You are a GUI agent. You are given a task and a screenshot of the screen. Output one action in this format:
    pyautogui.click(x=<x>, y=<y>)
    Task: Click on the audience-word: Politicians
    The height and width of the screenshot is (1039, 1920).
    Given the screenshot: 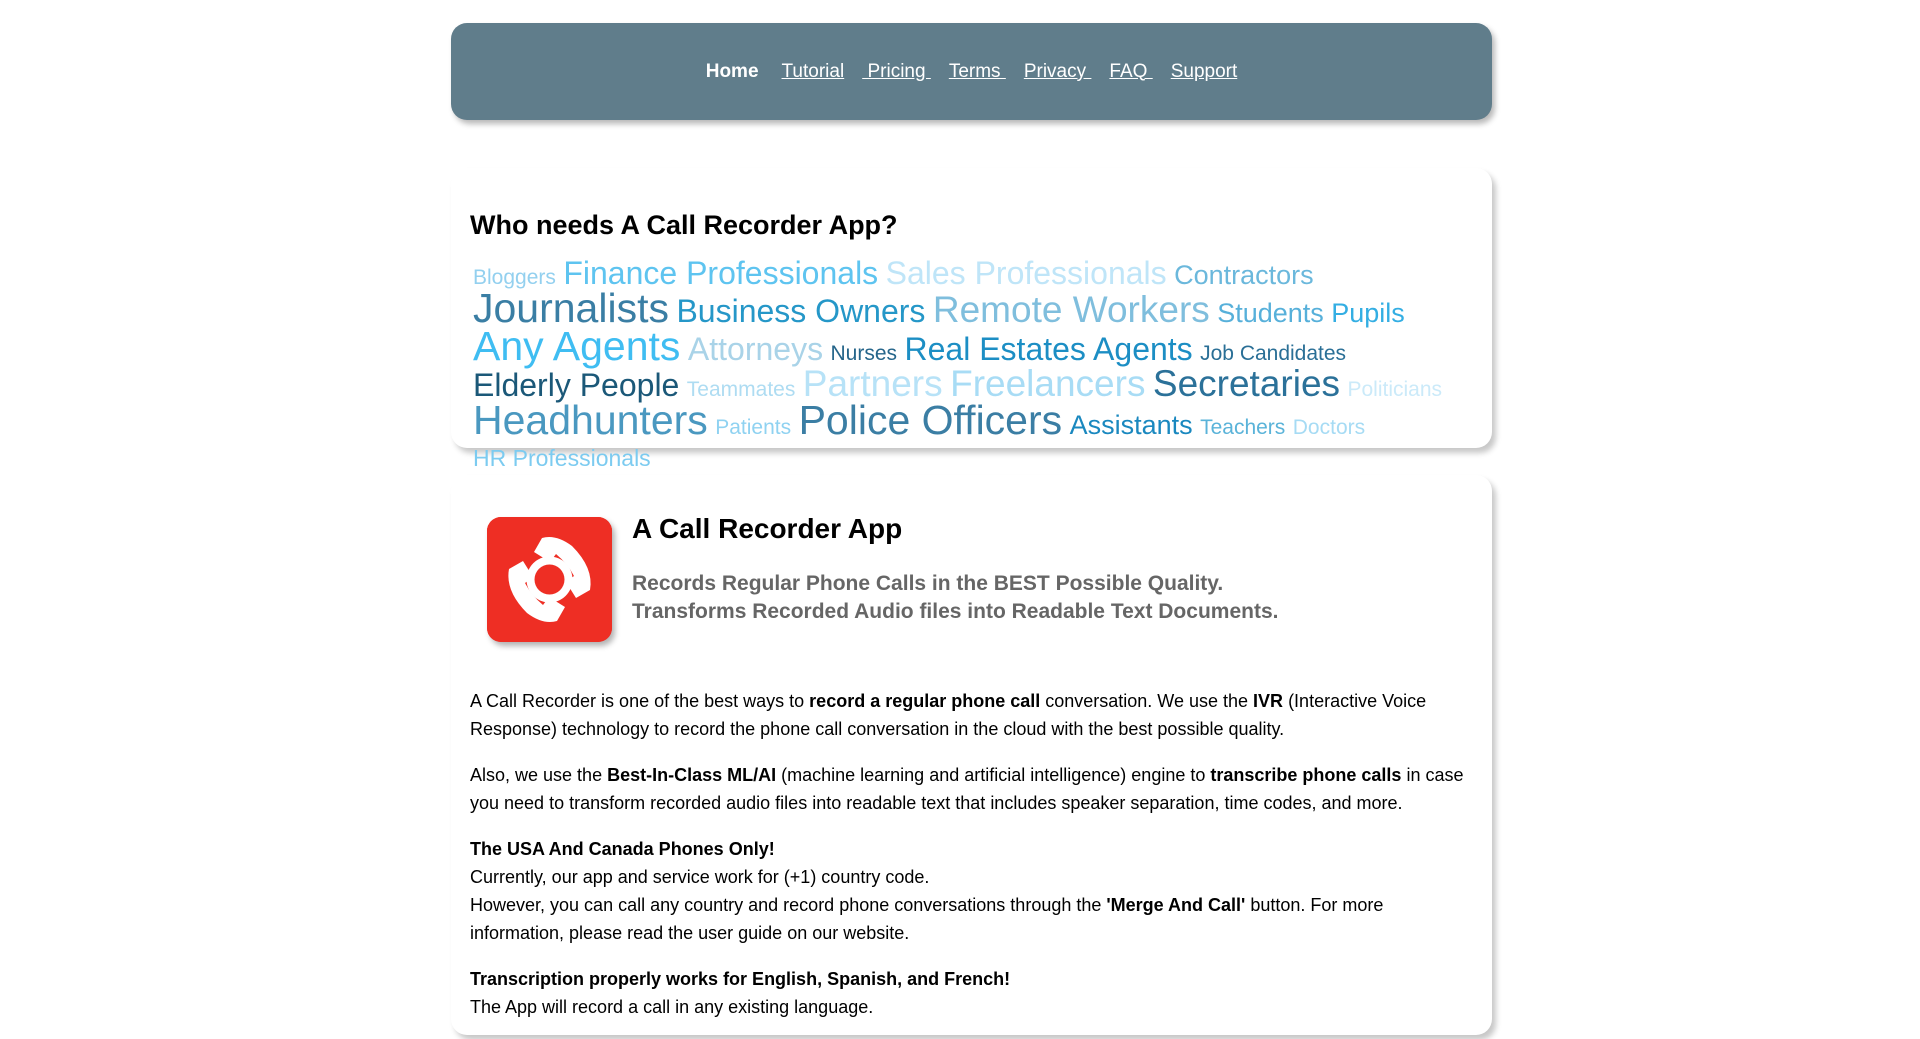 What is the action you would take?
    pyautogui.click(x=1395, y=389)
    